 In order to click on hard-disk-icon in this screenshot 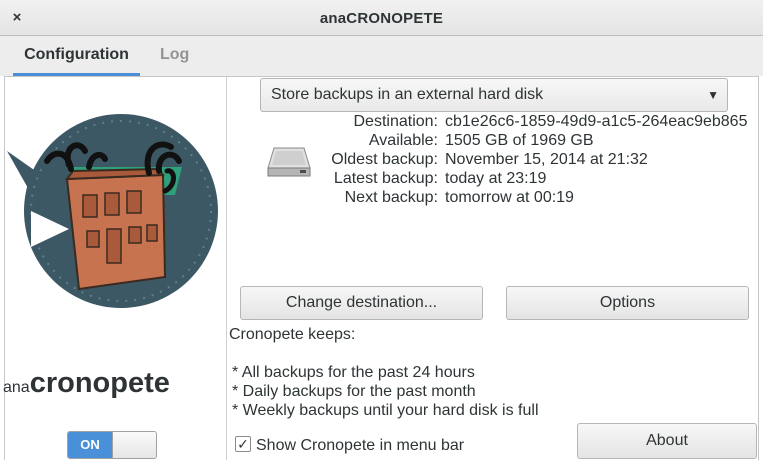, I will do `click(289, 165)`.